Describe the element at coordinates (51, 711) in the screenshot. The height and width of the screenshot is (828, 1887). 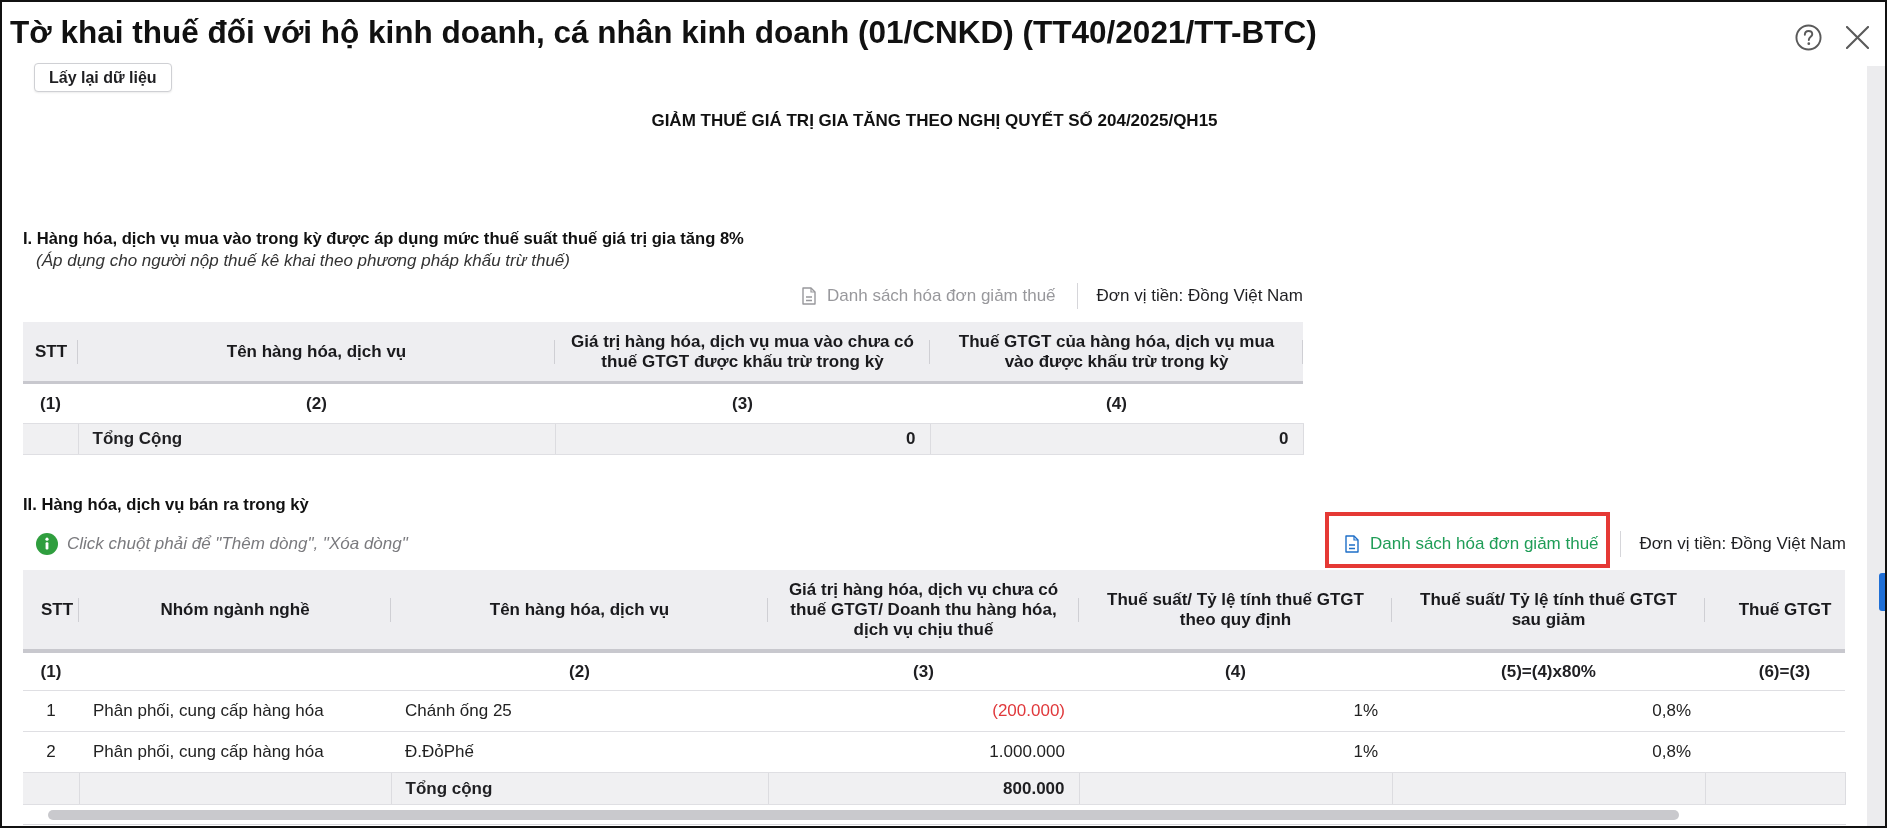
I see `table-cell: 1` at that location.